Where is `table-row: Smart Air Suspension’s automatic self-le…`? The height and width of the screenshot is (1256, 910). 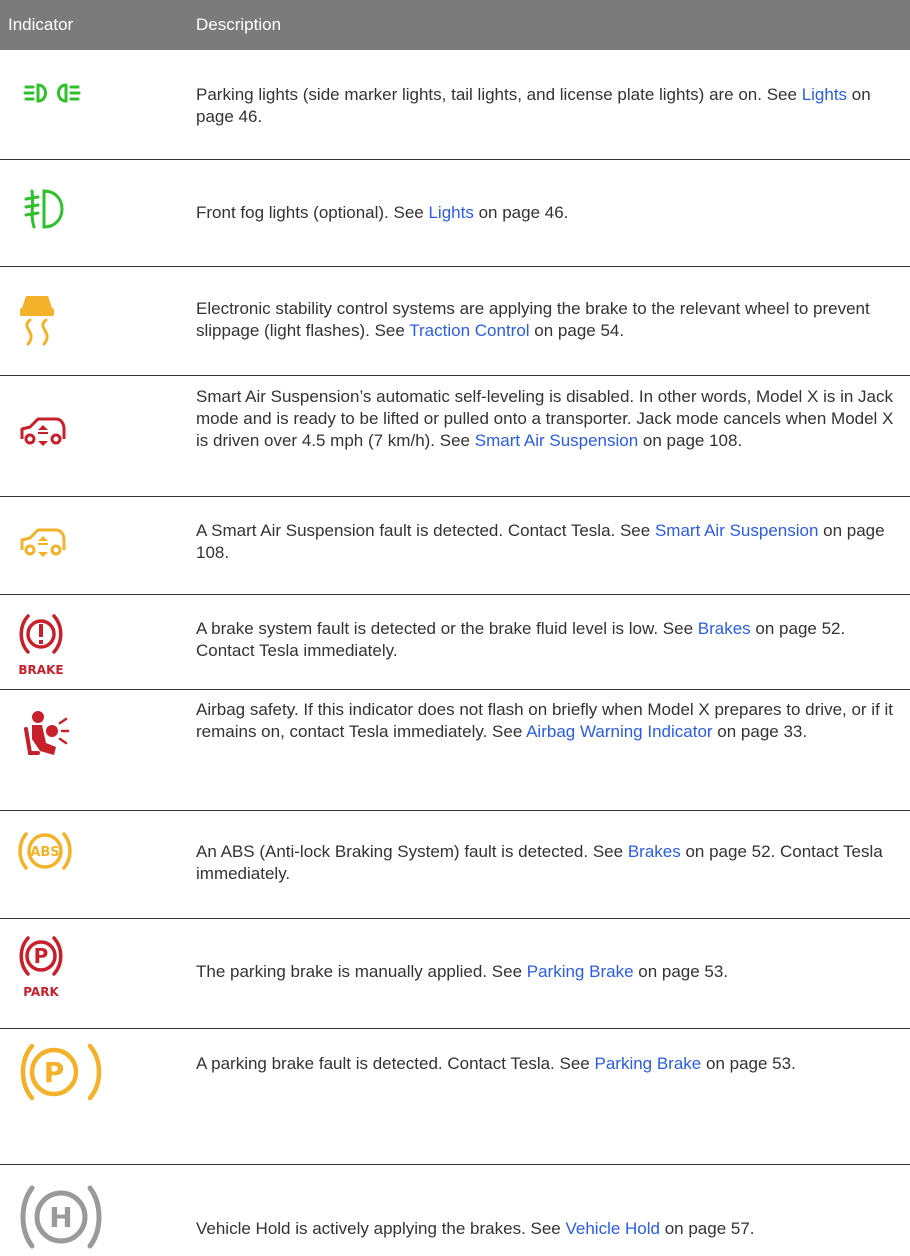 table-row: Smart Air Suspension’s automatic self-le… is located at coordinates (455, 436).